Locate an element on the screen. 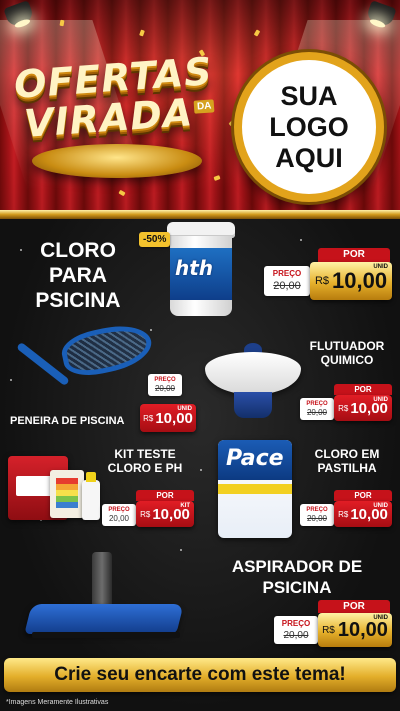 The image size is (400, 711). product-name-peneira: PENEIRA DE PISCINA is located at coordinates (67, 421).